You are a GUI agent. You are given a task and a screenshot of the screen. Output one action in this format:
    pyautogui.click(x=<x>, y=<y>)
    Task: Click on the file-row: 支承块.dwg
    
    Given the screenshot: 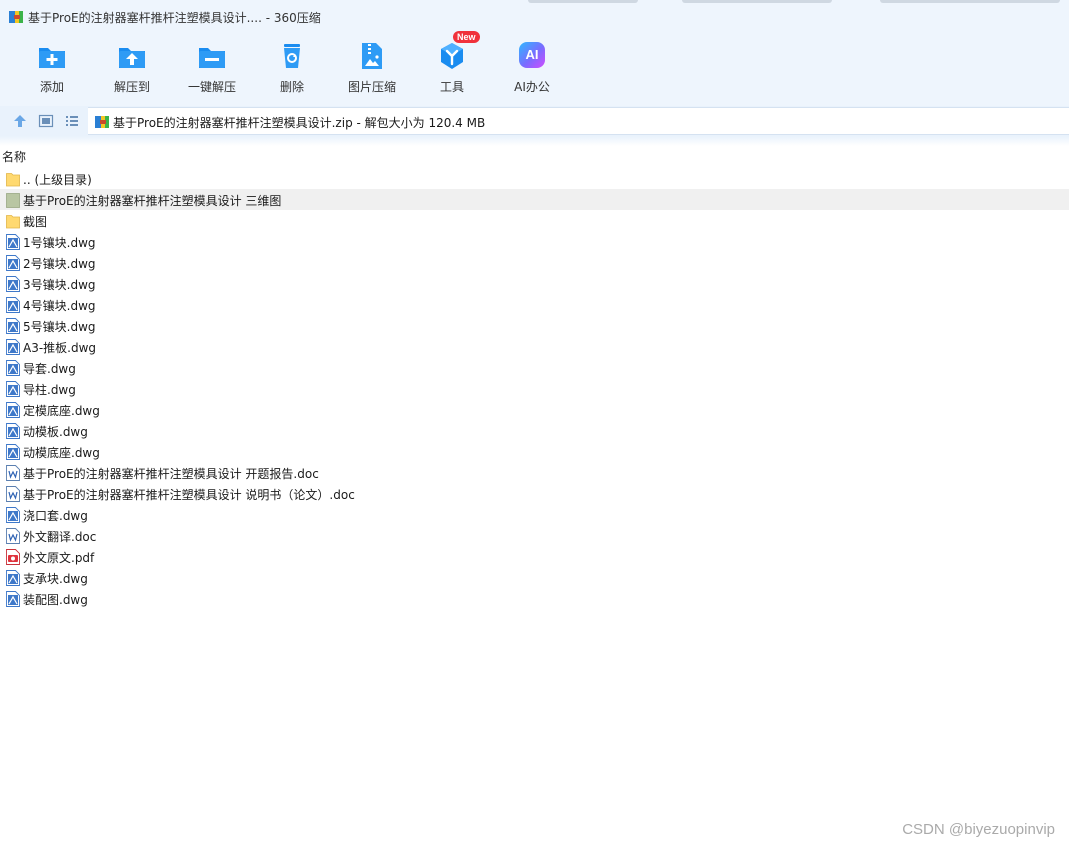 What is the action you would take?
    pyautogui.click(x=534, y=577)
    